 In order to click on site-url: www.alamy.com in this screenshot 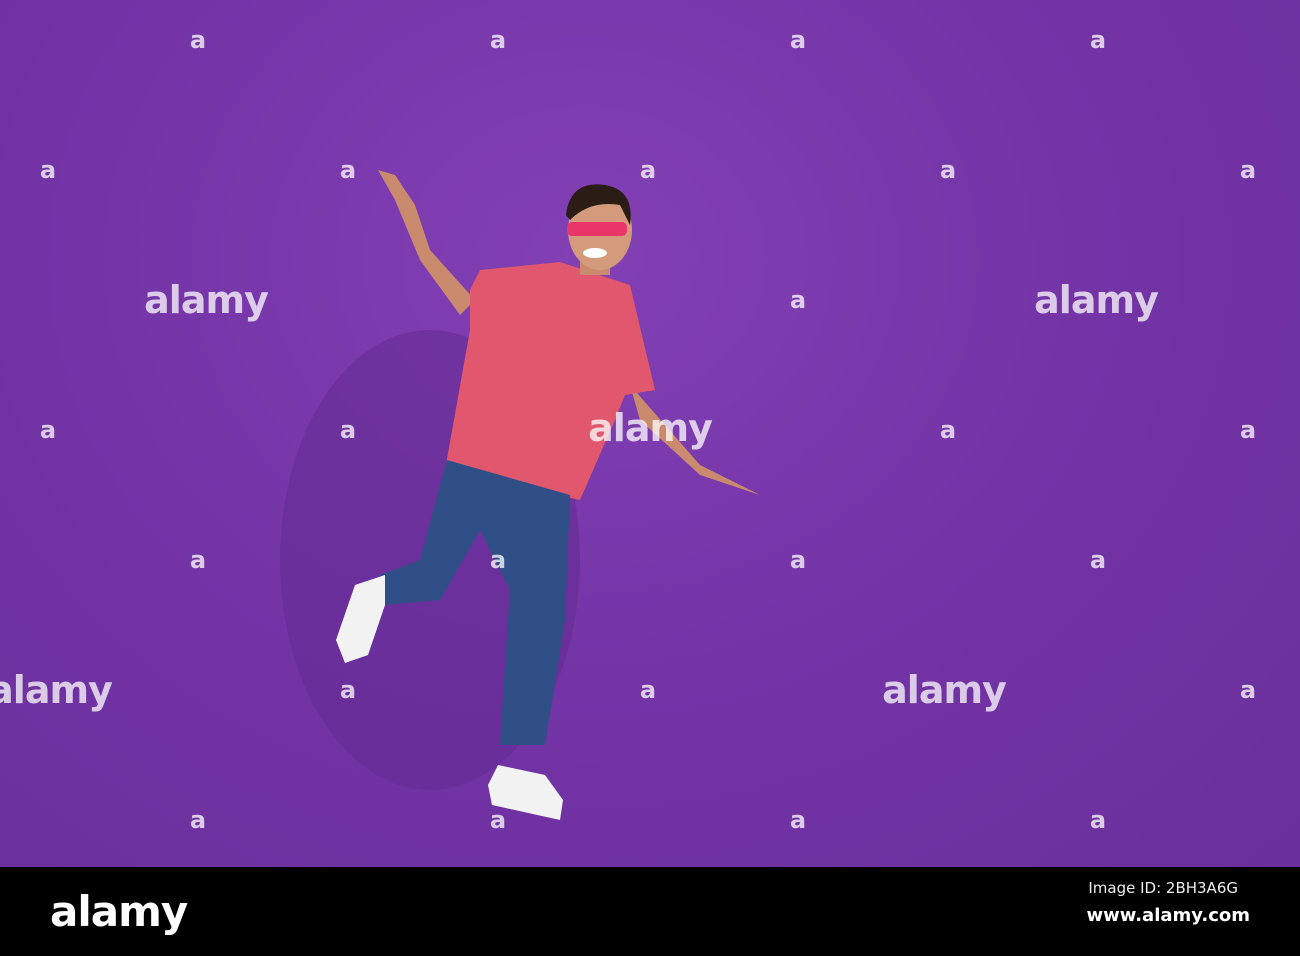, I will do `click(1168, 915)`.